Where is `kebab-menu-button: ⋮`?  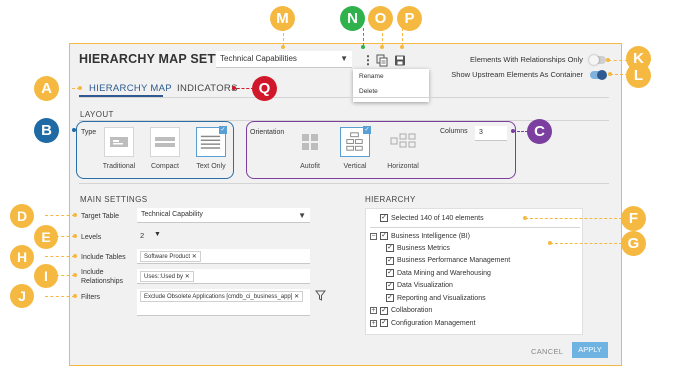 kebab-menu-button: ⋮ is located at coordinates (368, 60).